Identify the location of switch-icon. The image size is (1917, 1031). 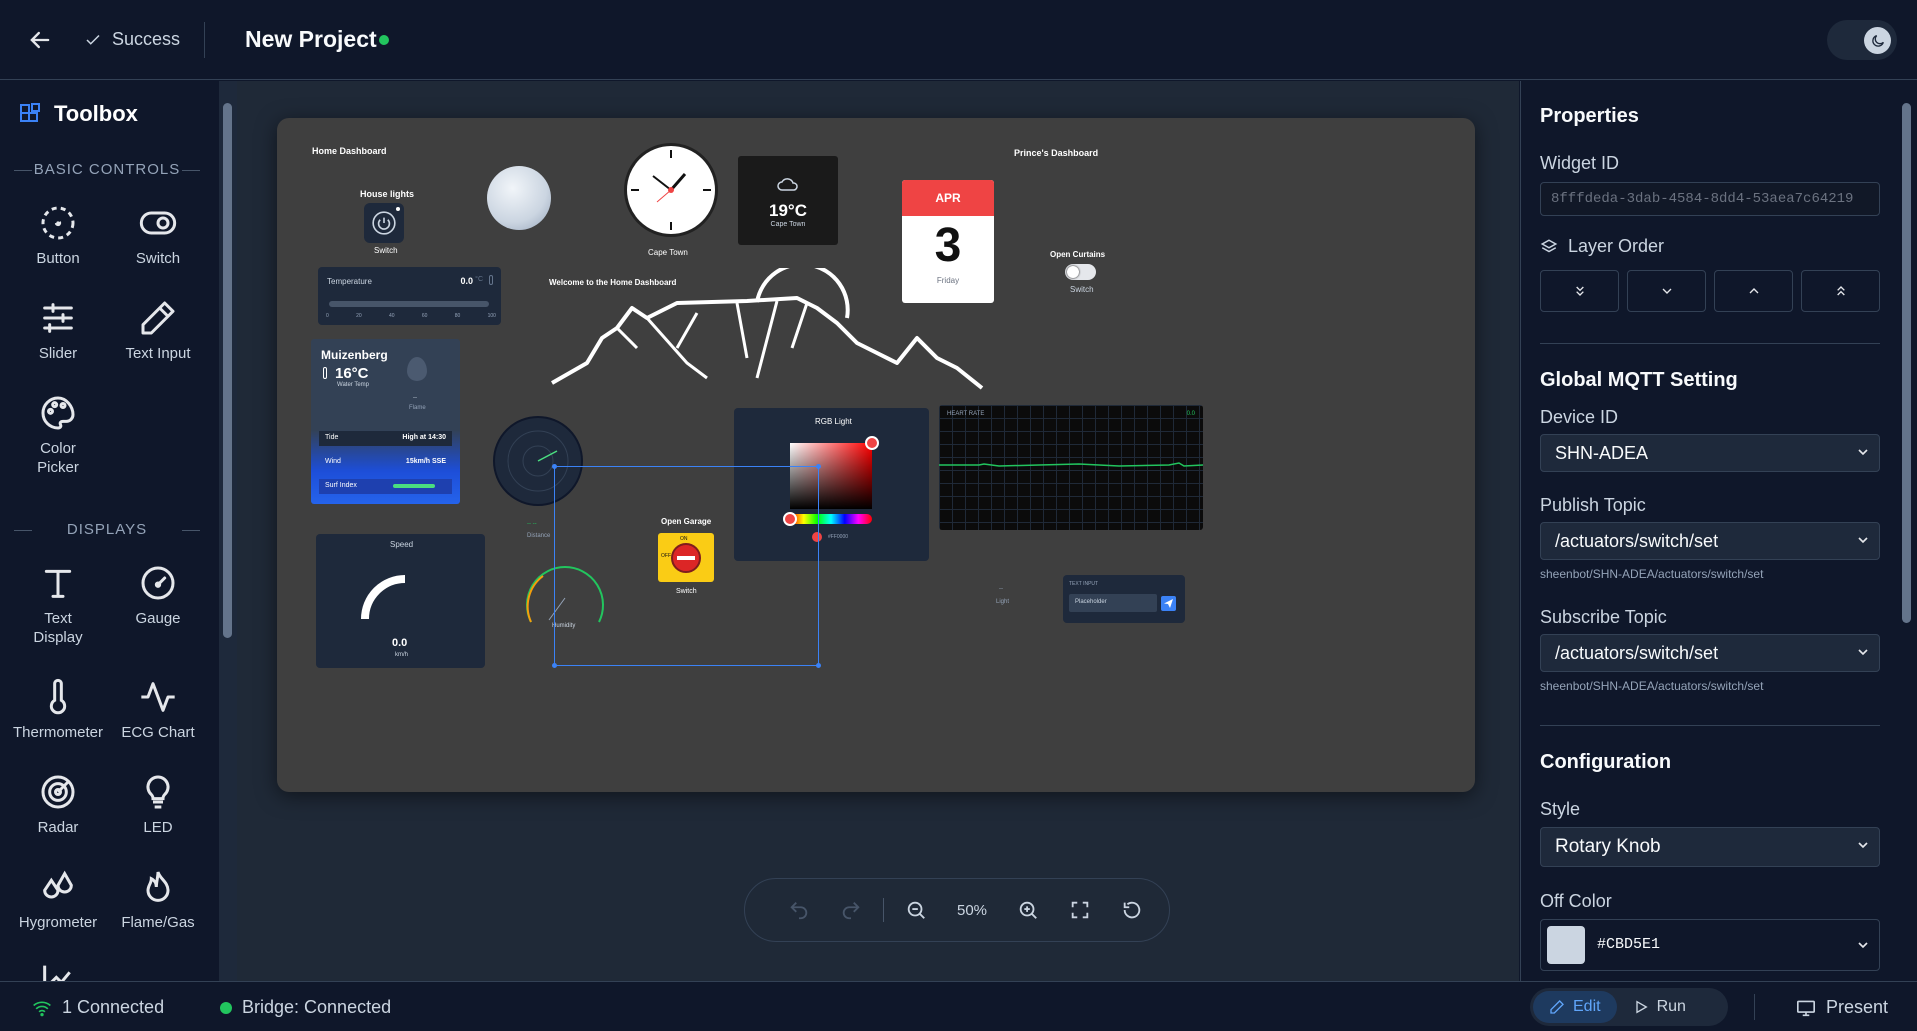
(158, 223).